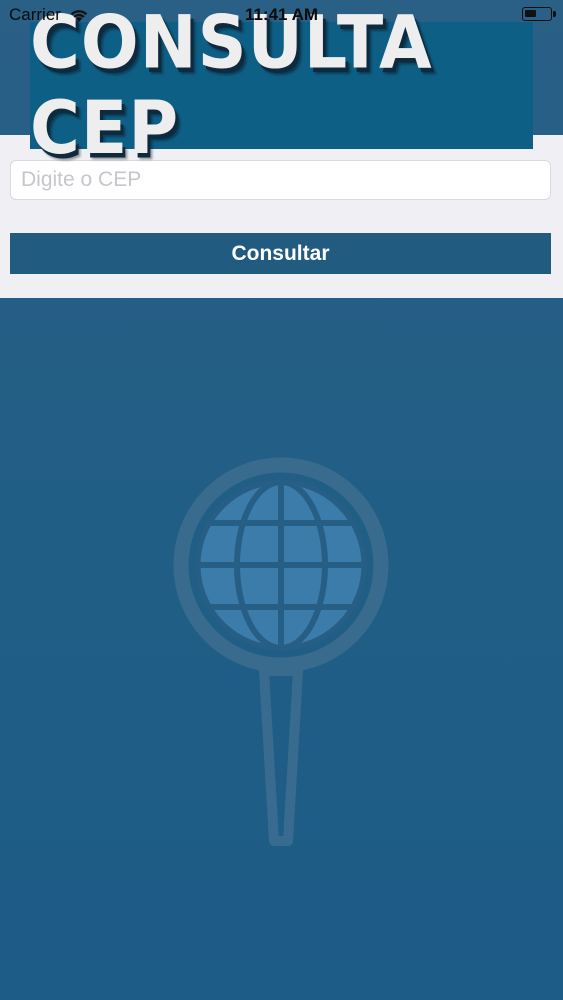  Describe the element at coordinates (539, 14) in the screenshot. I see `battery-icon` at that location.